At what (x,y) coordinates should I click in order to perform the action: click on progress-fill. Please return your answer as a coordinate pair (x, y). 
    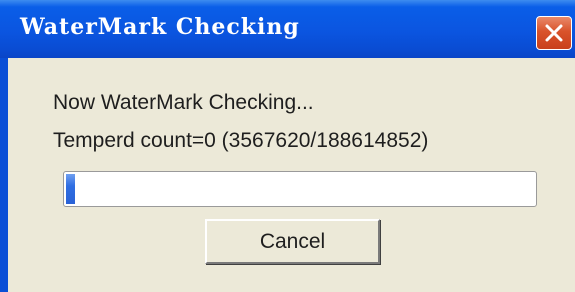
    Looking at the image, I should click on (70, 189).